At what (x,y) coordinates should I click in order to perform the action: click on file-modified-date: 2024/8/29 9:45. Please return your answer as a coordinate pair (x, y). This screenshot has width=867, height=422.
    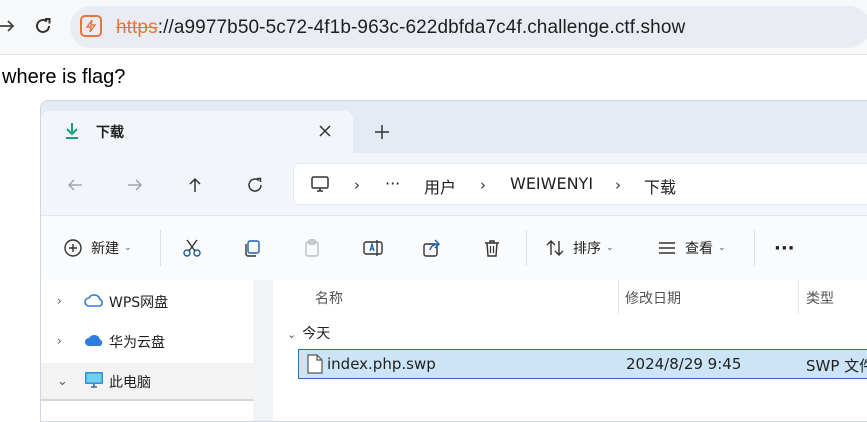
    Looking at the image, I should click on (684, 364).